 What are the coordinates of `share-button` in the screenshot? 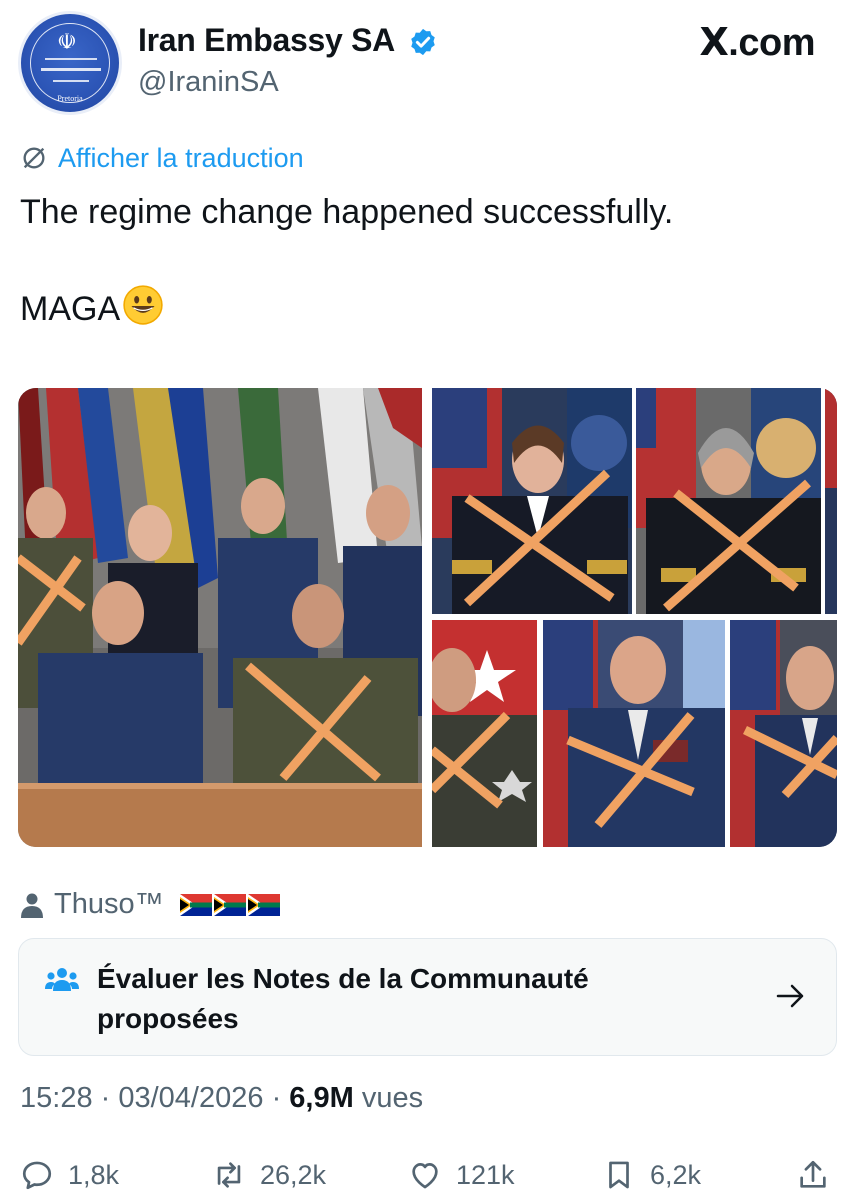 It's located at (813, 1175).